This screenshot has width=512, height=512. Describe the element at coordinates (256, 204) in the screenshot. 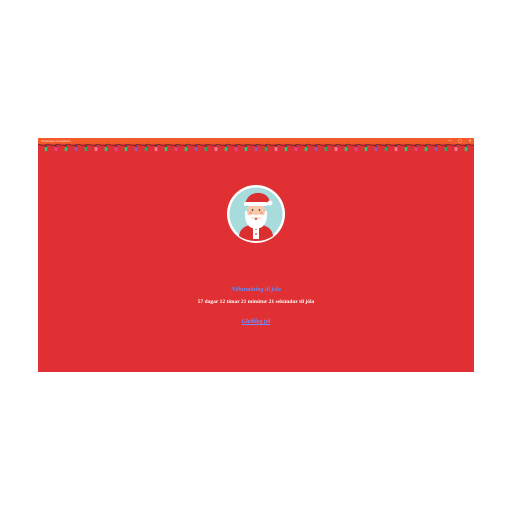

I see `santa-hat-brim` at that location.